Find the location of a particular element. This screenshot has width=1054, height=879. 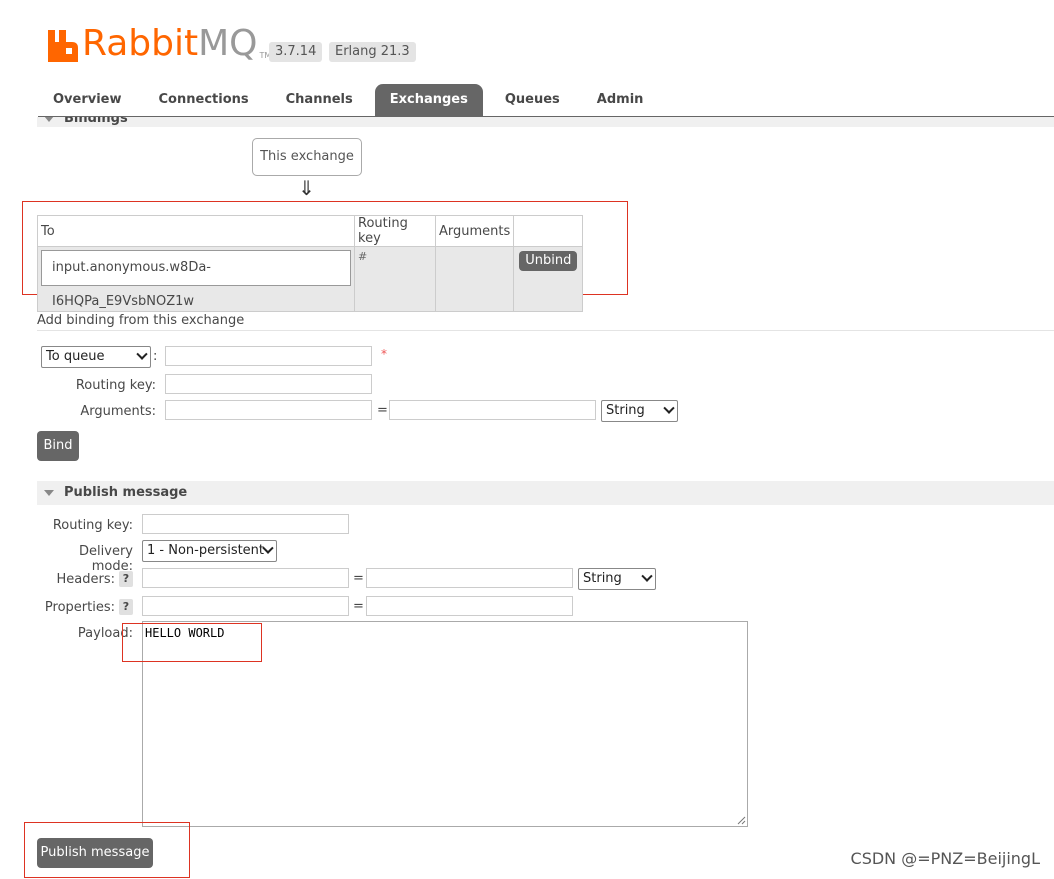

bind-button: Bind is located at coordinates (58, 446).